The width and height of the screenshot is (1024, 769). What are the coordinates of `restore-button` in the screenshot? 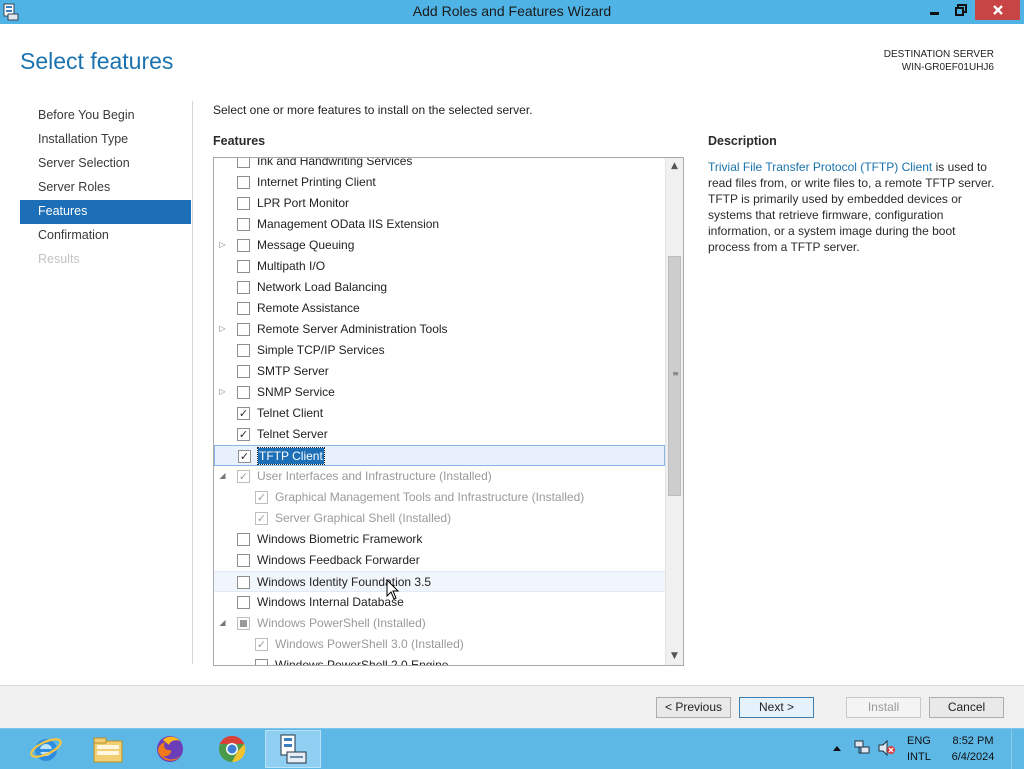 It's located at (961, 10).